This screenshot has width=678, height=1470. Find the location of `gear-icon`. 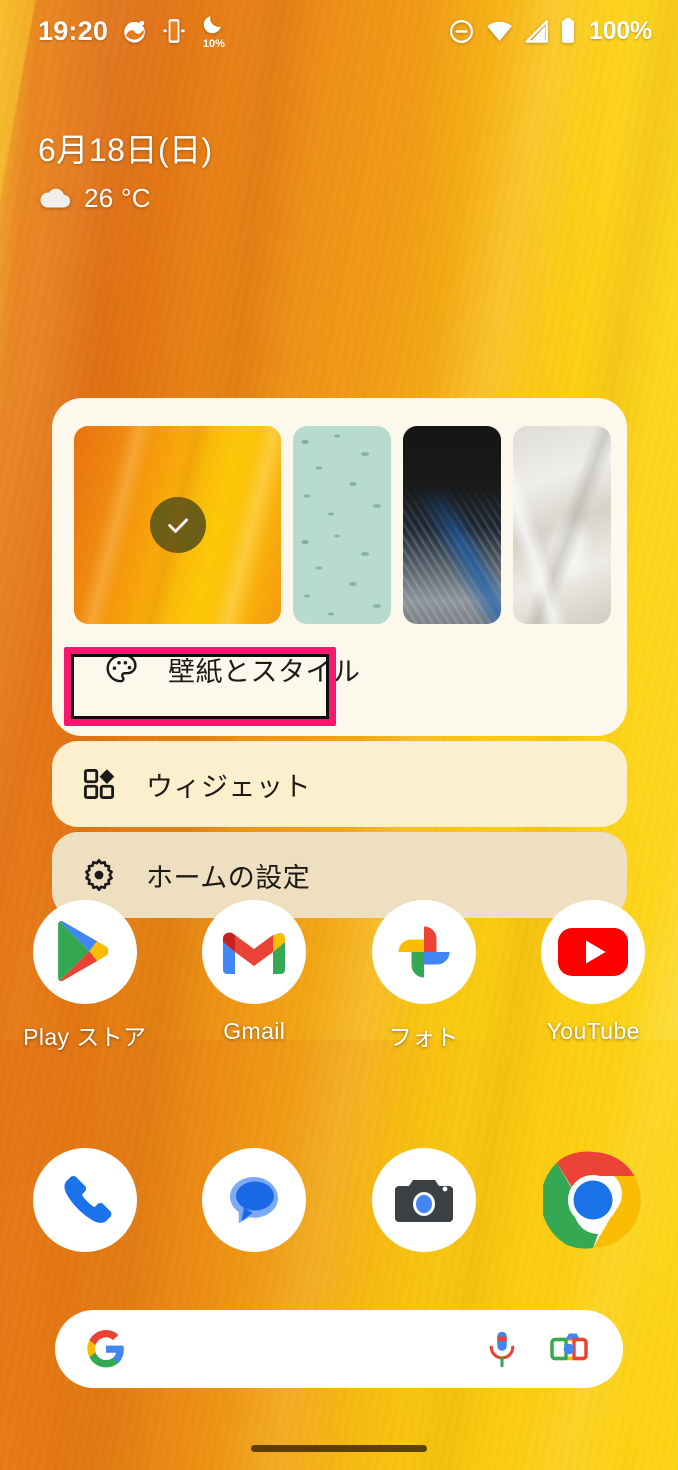

gear-icon is located at coordinates (99, 875).